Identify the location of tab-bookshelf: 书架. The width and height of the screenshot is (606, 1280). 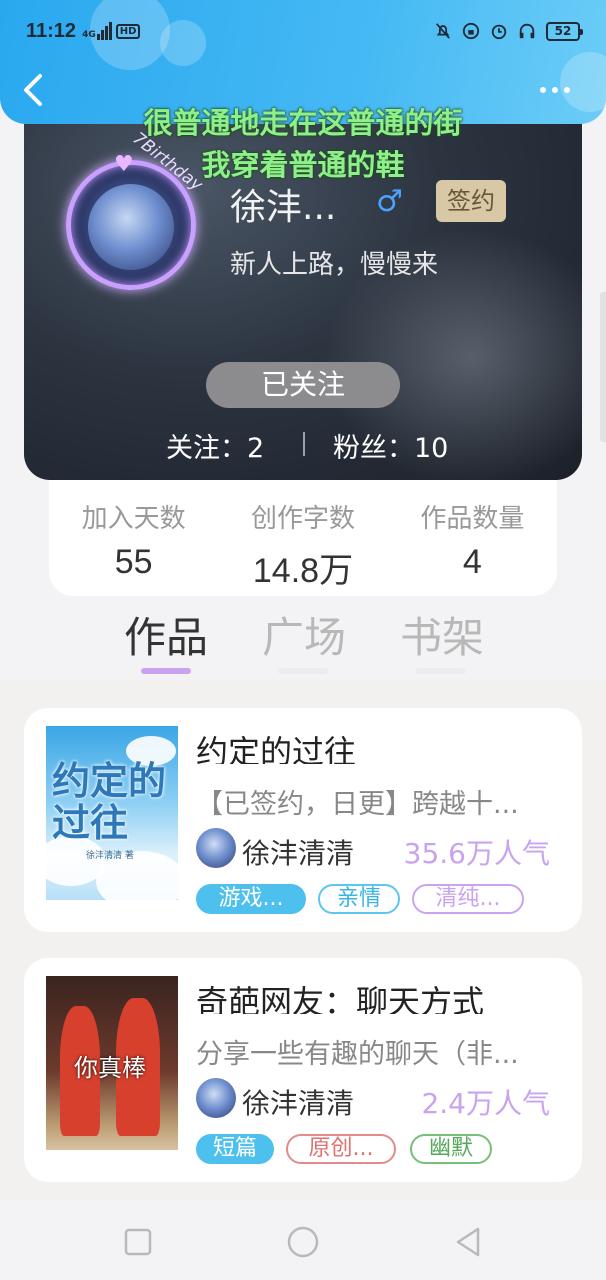
(442, 634).